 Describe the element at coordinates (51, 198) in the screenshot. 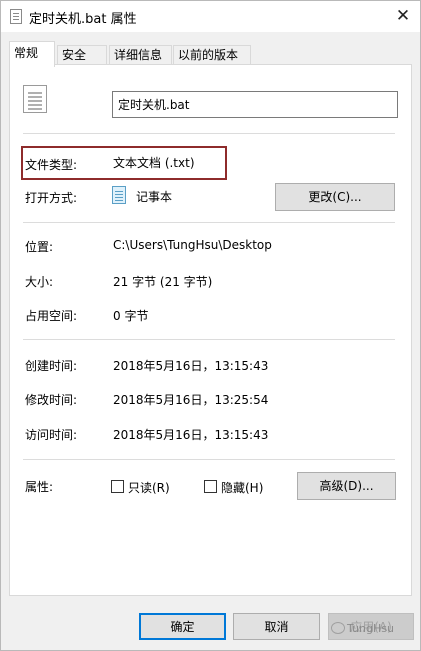

I see `opens-with-label: 打开方式:` at that location.